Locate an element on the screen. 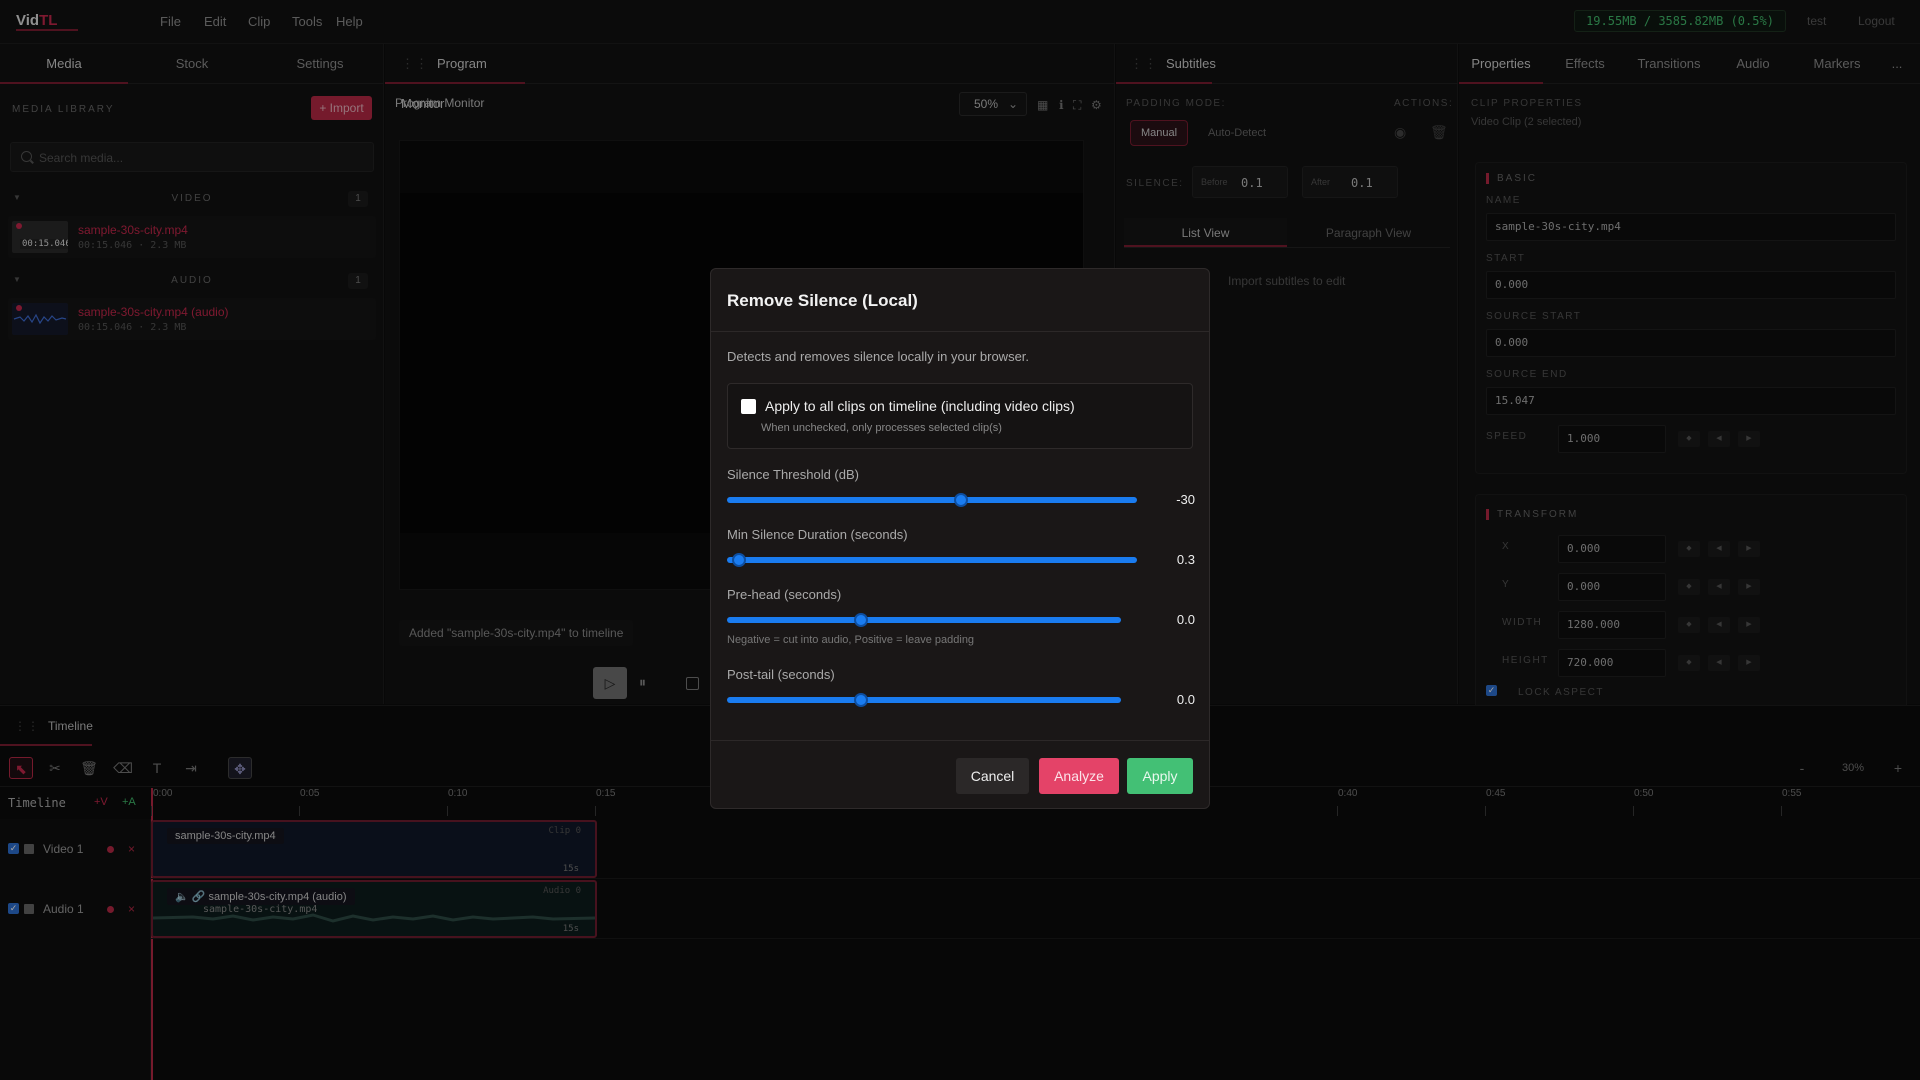 The height and width of the screenshot is (1080, 1920). pre-head-slider is located at coordinates (924, 620).